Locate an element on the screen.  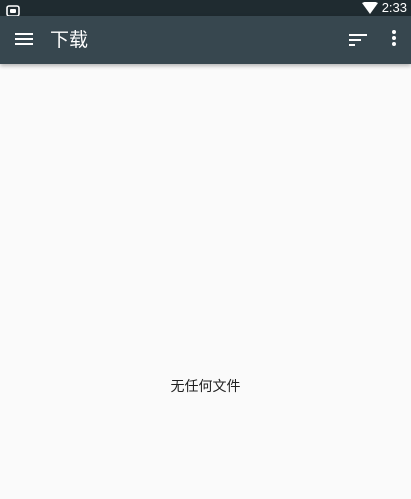
hamburger-menu-icon is located at coordinates (24, 40).